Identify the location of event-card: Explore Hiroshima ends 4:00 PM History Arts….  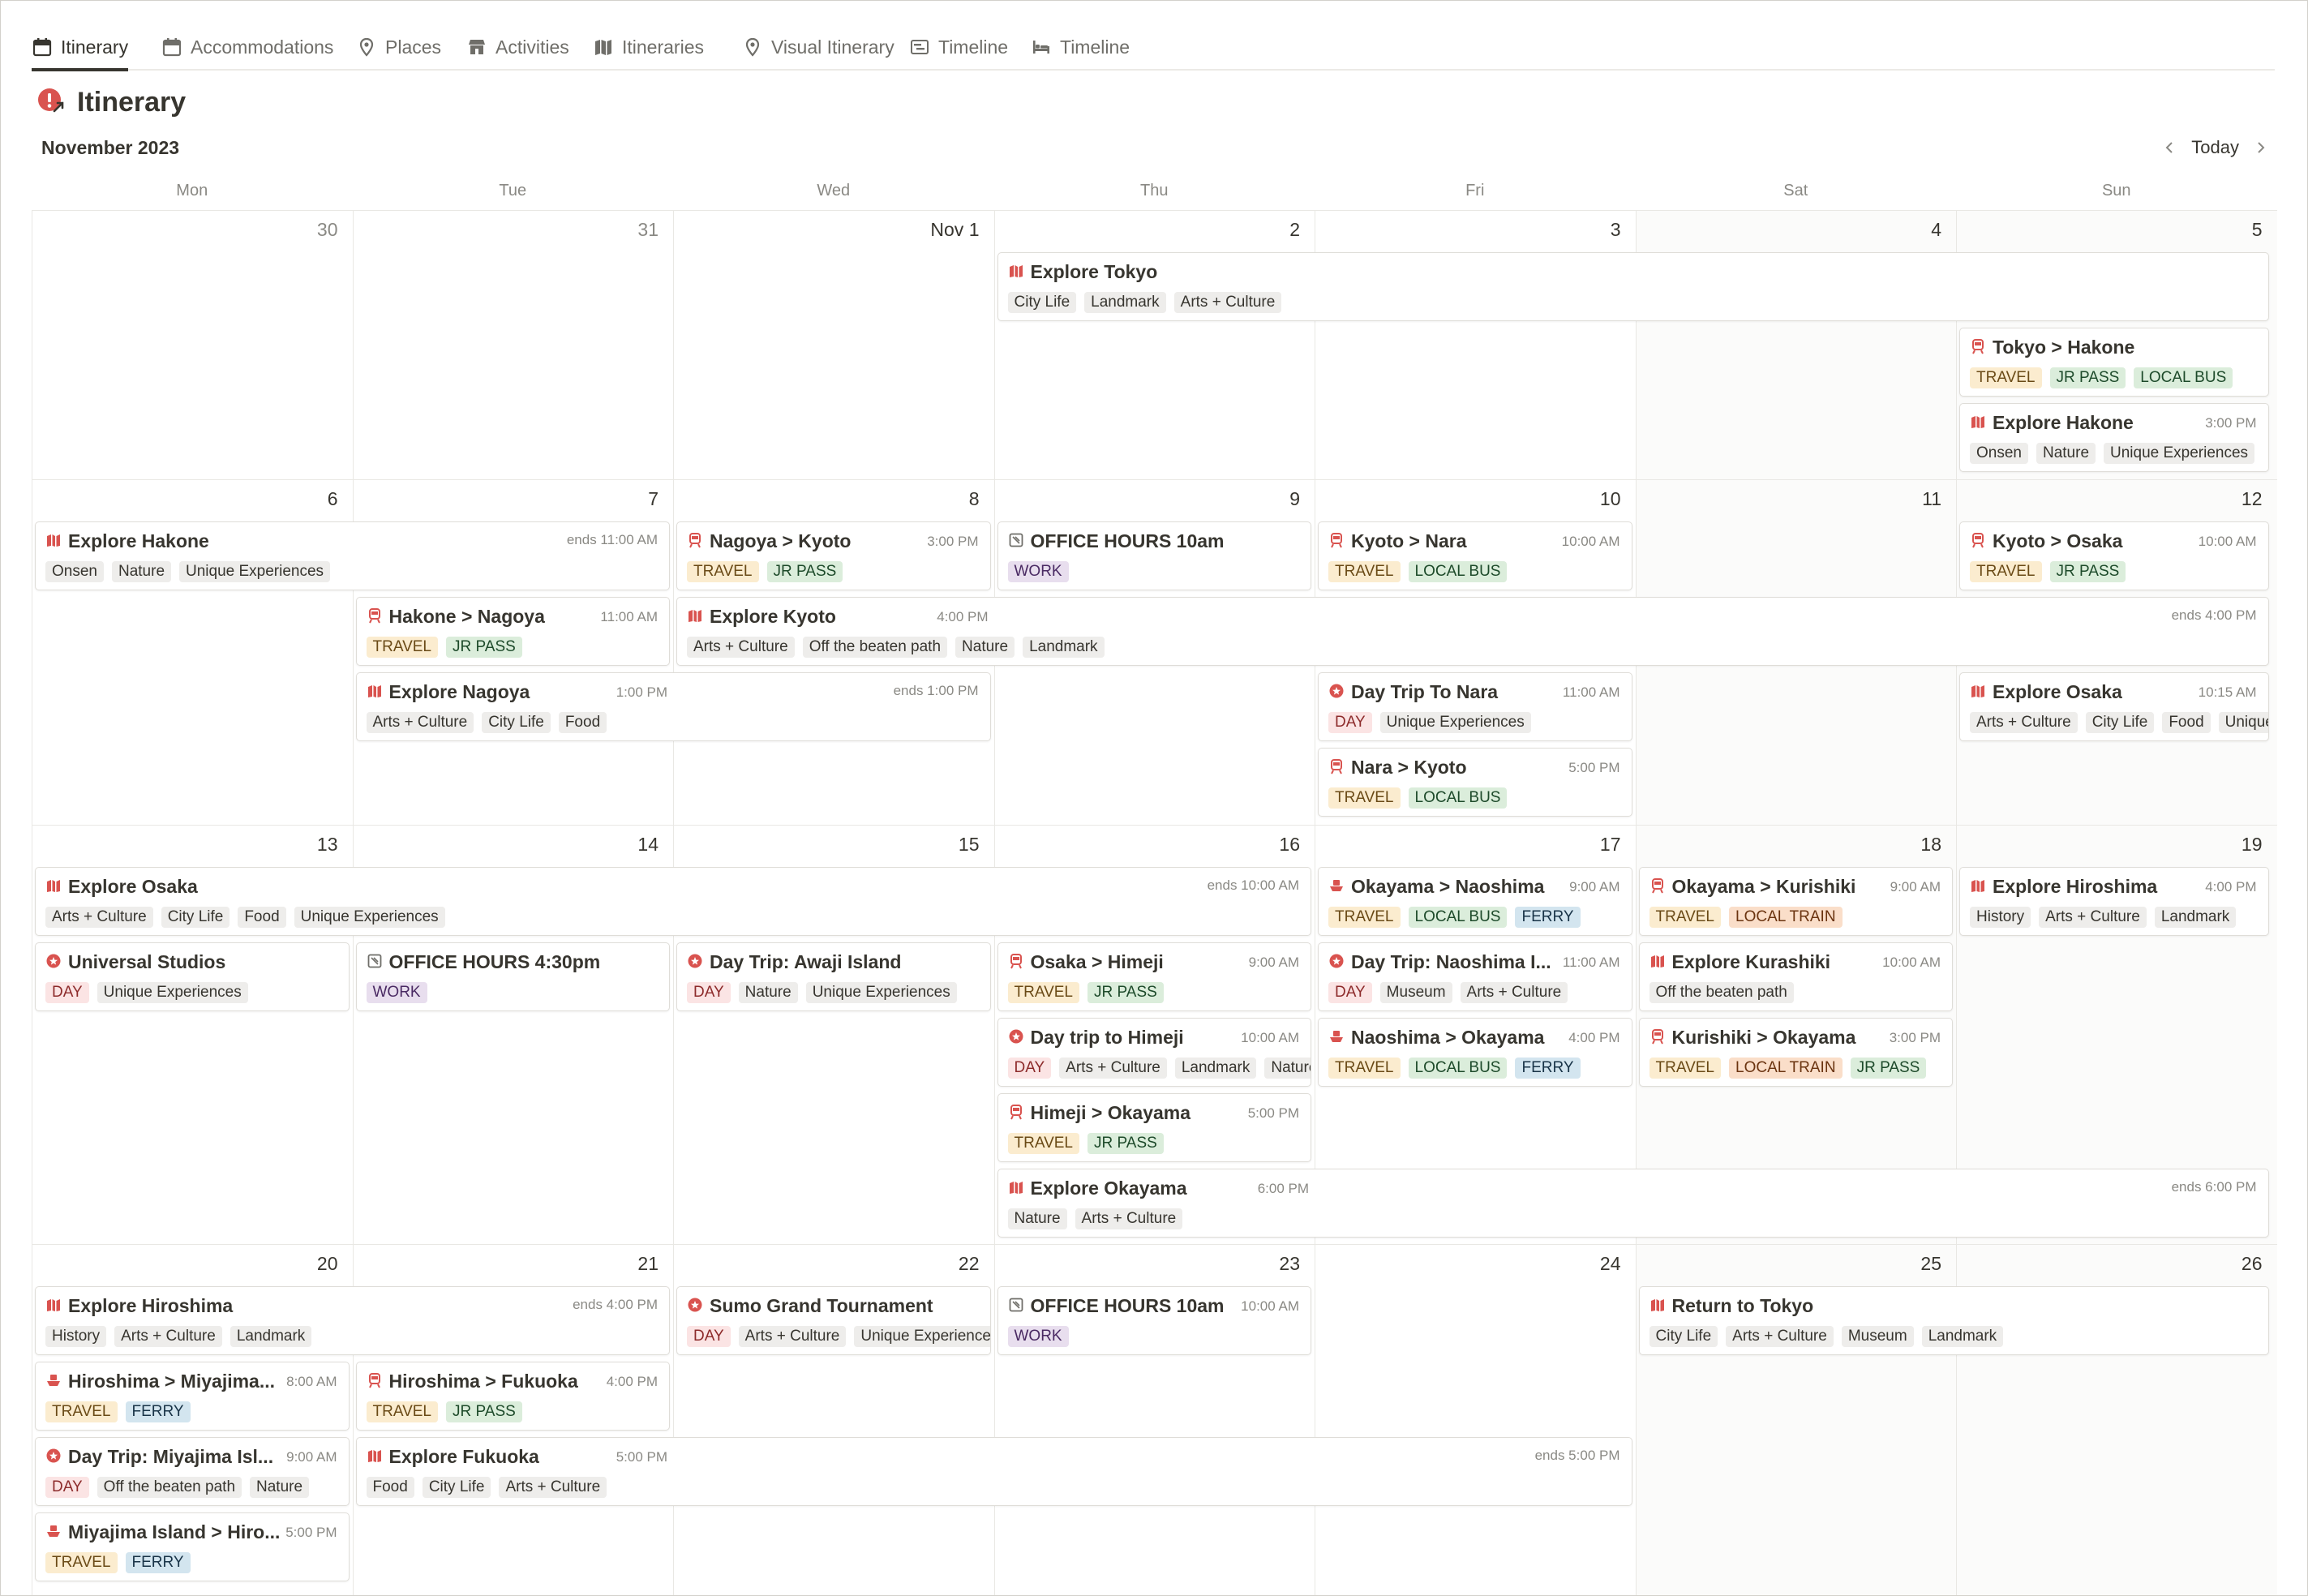
(353, 1320).